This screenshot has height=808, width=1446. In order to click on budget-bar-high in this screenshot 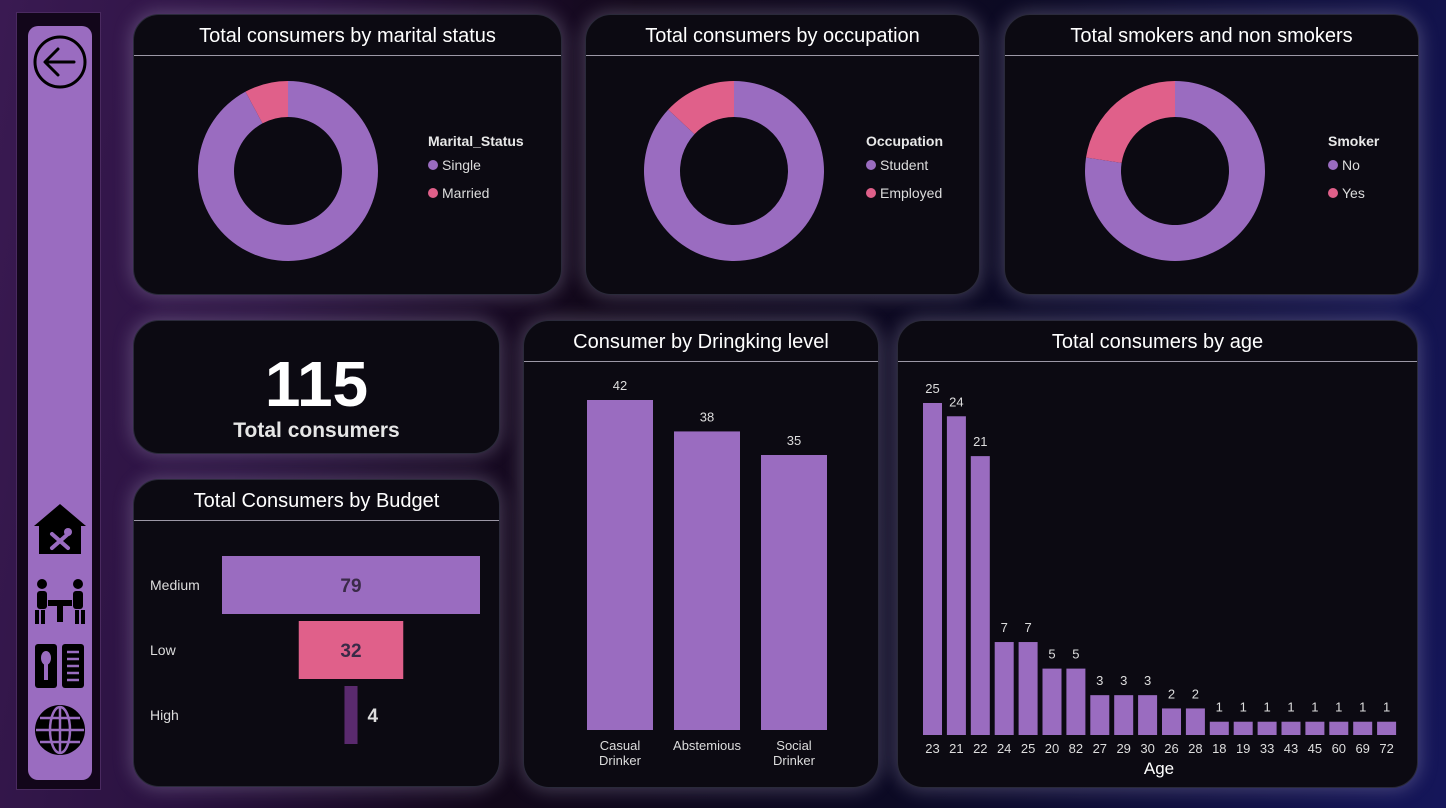, I will do `click(351, 715)`.